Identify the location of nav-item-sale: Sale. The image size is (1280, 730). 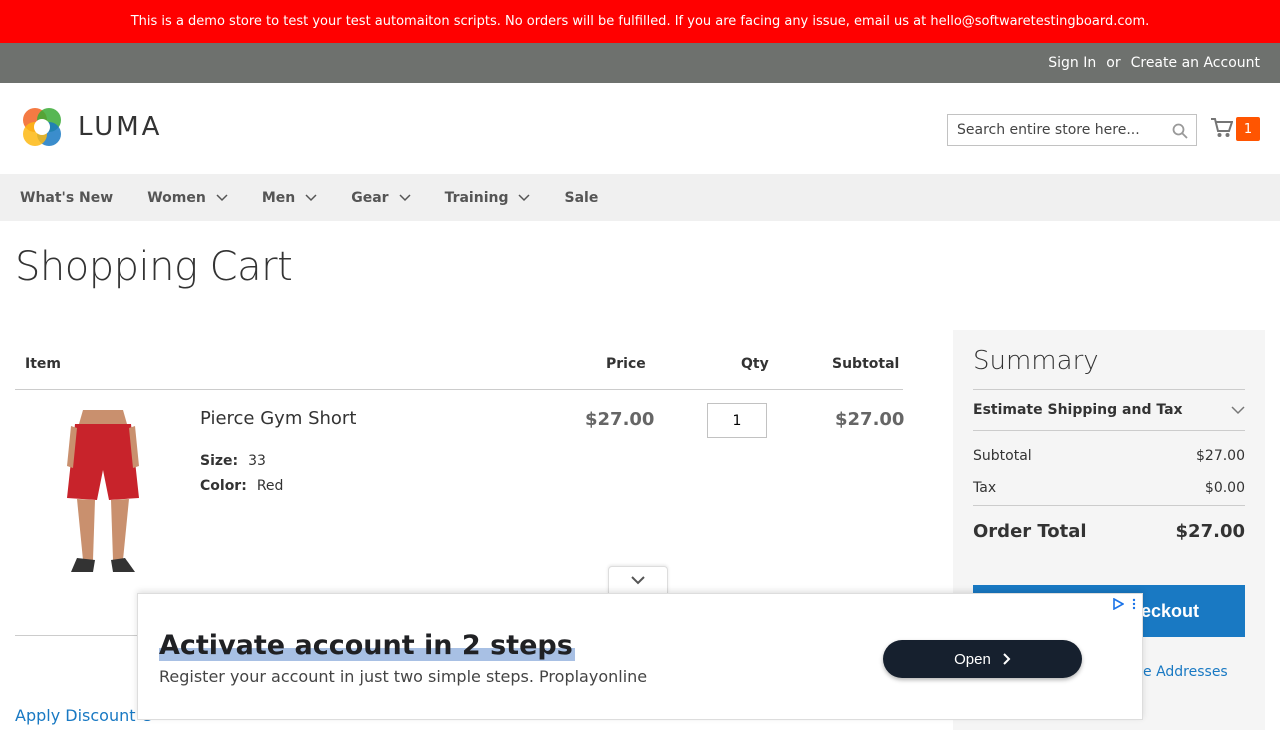
(581, 198).